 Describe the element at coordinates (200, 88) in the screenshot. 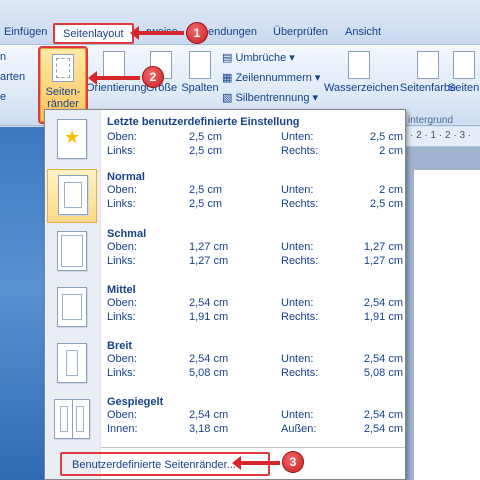

I see `columns-label: Spalten` at that location.